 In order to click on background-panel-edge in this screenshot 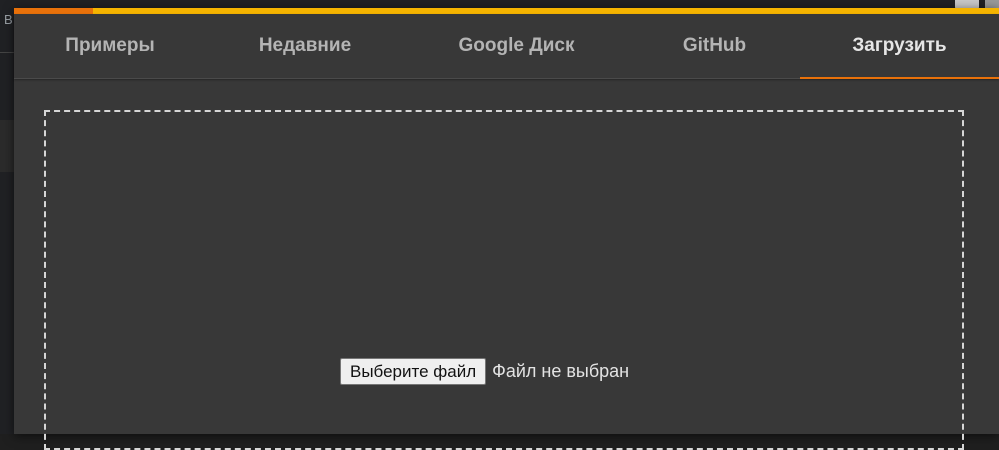, I will do `click(7, 146)`.